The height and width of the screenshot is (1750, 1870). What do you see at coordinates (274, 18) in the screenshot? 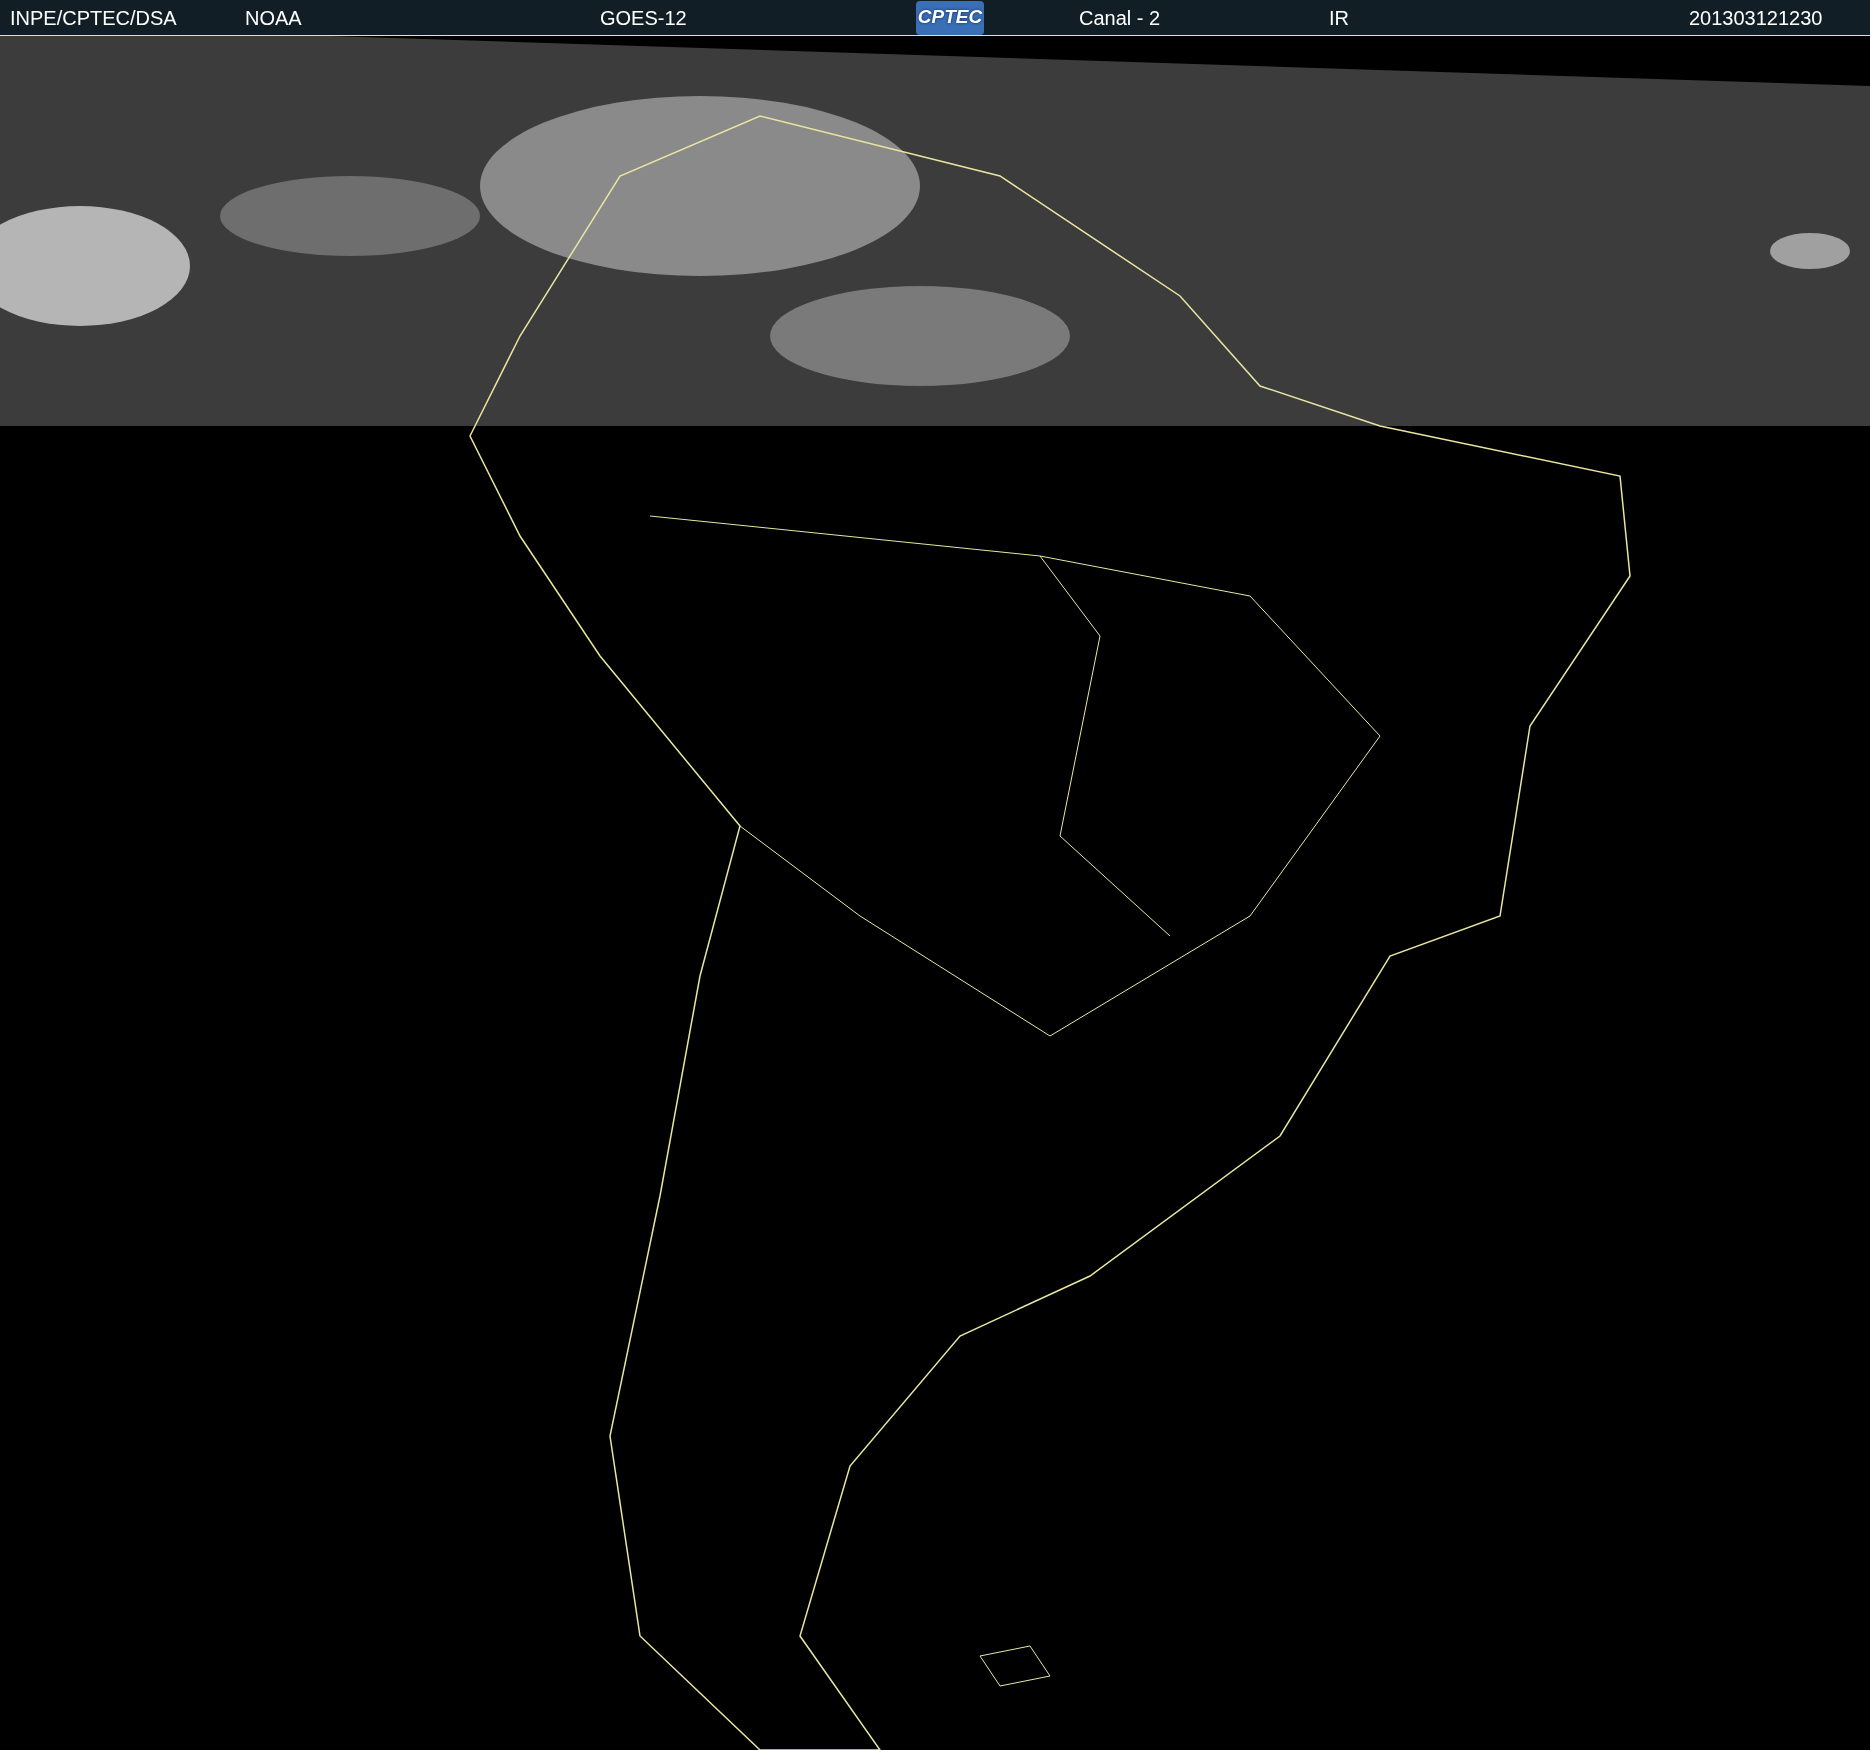
I see `agency-label: NOAA` at bounding box center [274, 18].